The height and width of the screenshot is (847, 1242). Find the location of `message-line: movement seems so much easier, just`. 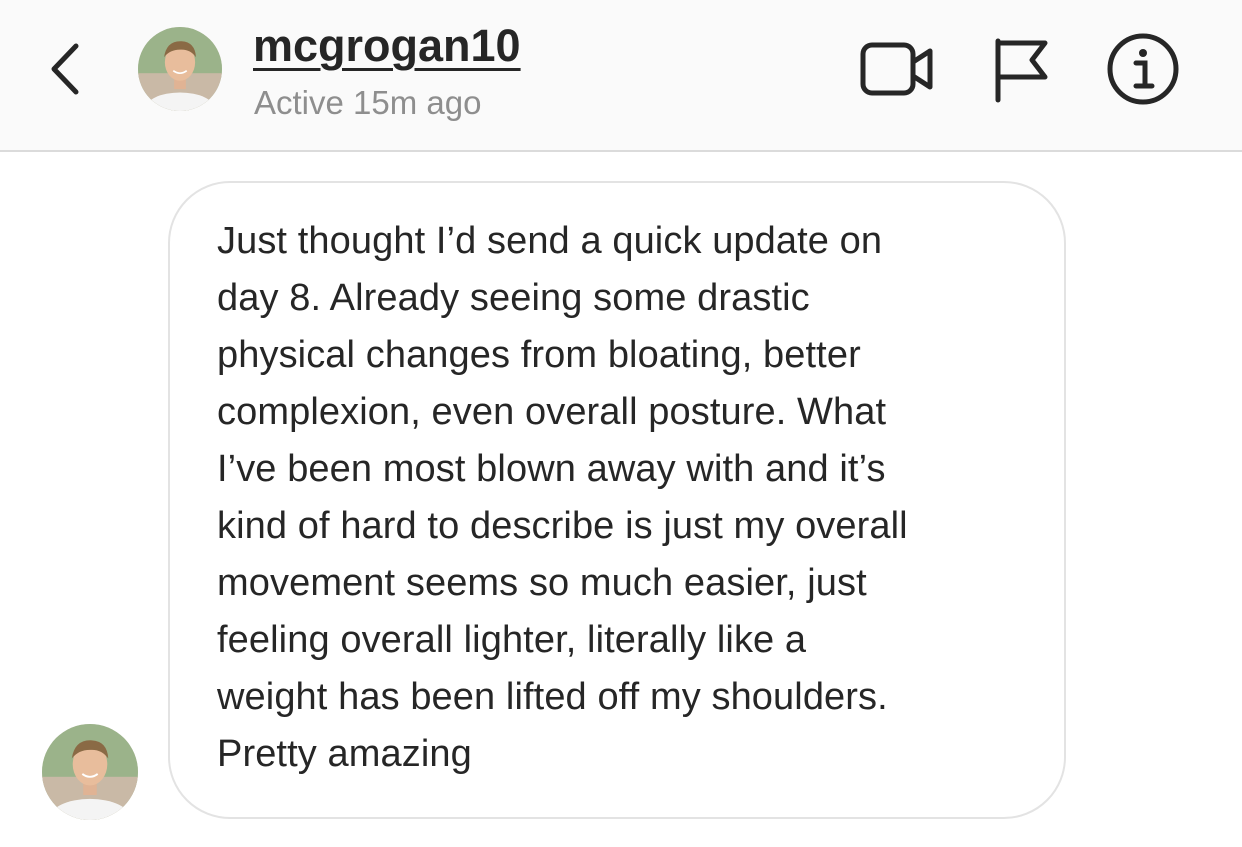

message-line: movement seems so much easier, just is located at coordinates (542, 583).